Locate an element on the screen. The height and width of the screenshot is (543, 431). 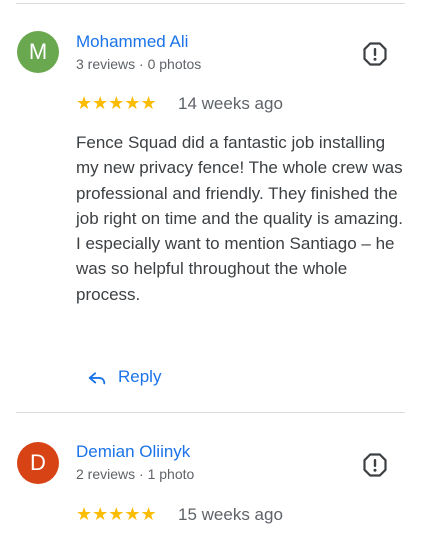
avatar: M is located at coordinates (38, 52).